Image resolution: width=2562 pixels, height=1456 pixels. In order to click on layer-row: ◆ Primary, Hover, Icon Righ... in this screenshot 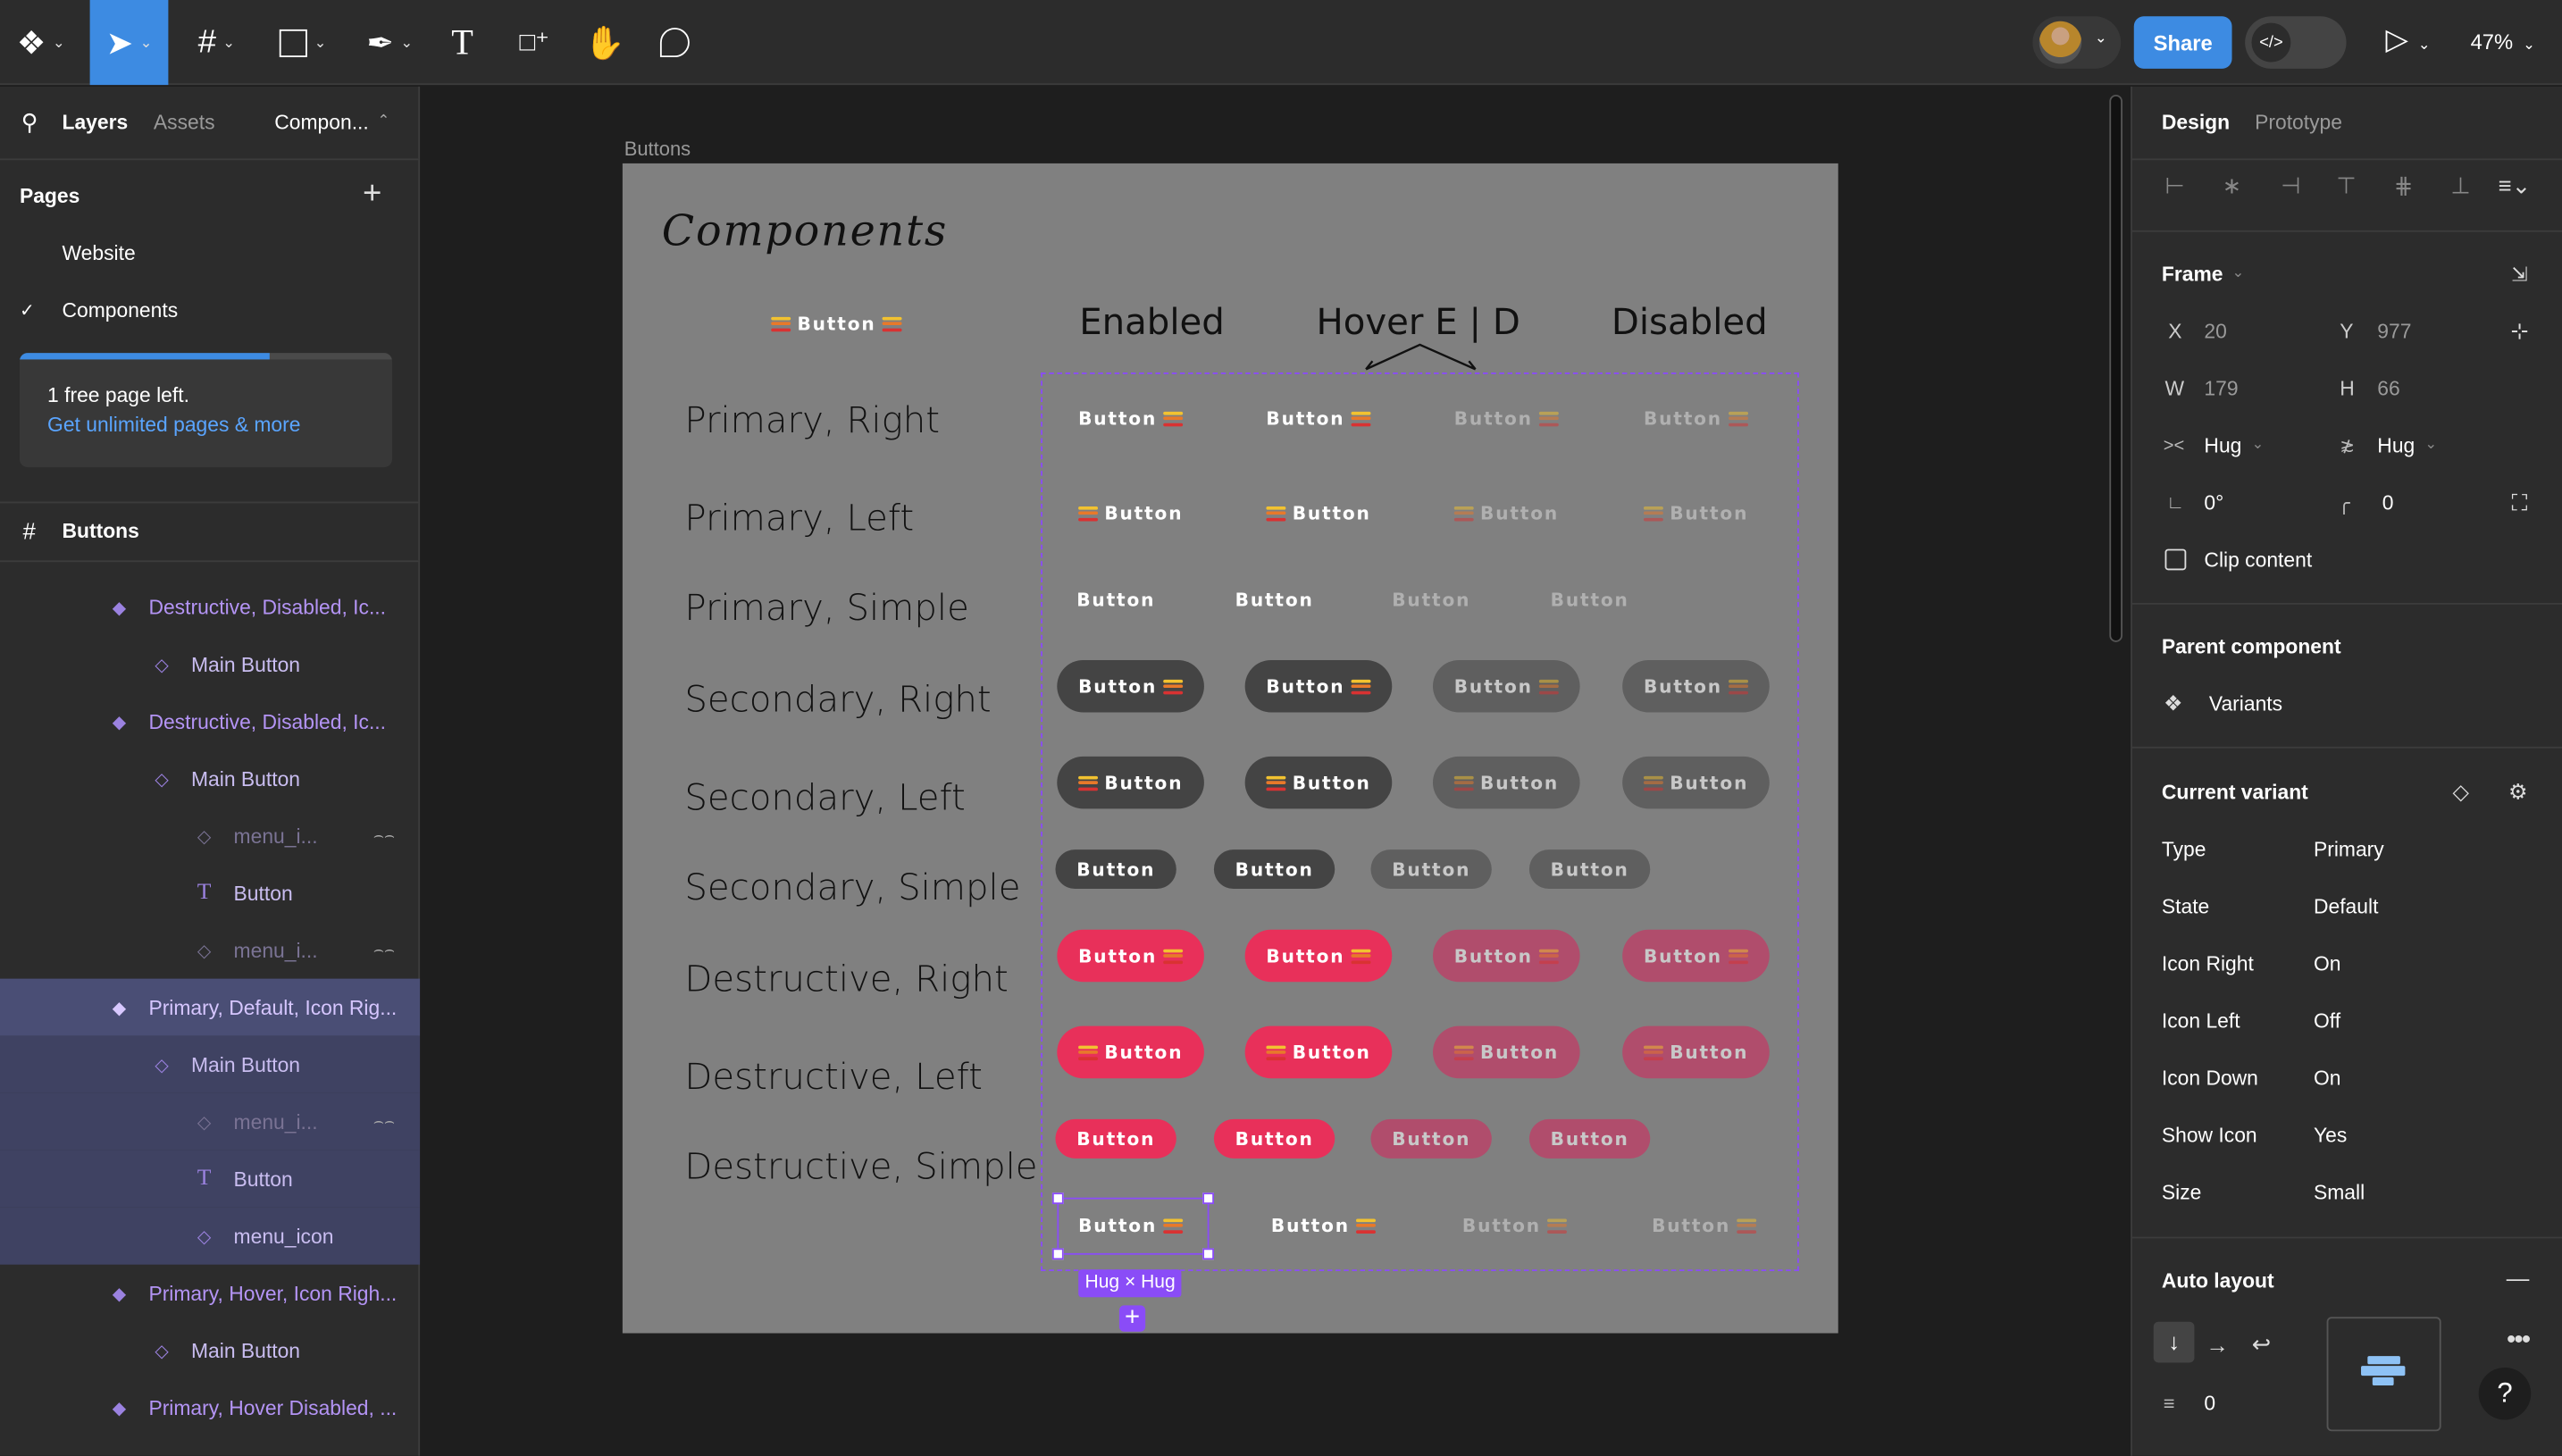, I will do `click(210, 1293)`.